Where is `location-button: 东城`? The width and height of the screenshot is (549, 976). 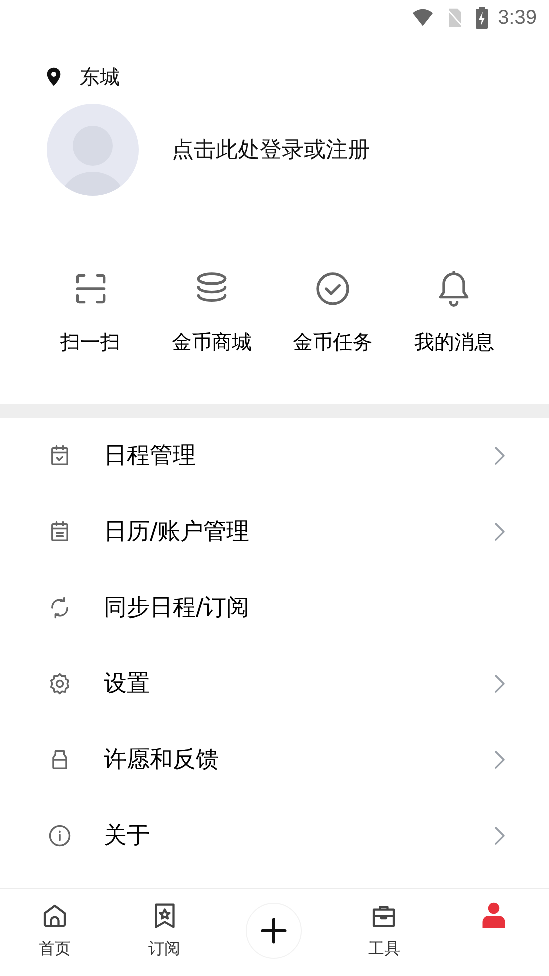 location-button: 东城 is located at coordinates (82, 77).